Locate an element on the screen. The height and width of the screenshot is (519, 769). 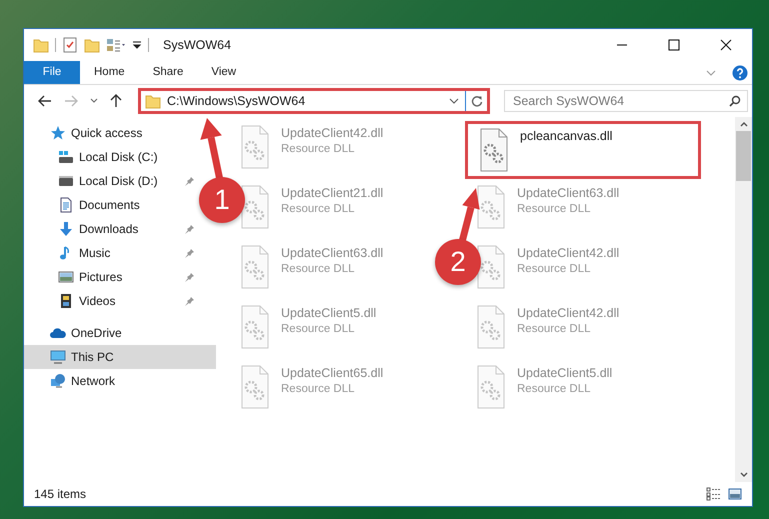
nav-item: OneDrive is located at coordinates (111, 333).